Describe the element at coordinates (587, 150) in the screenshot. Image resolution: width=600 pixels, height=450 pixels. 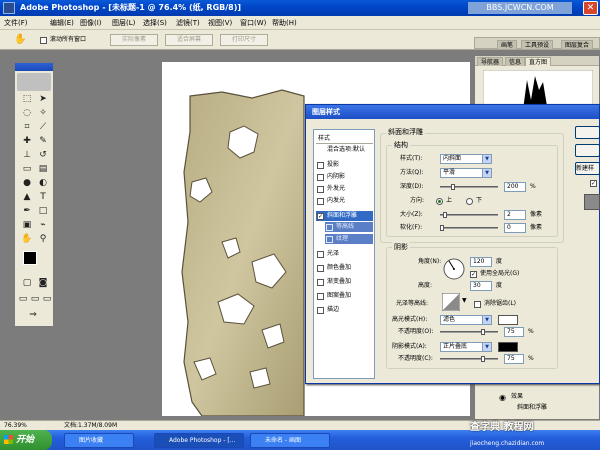
I see `cancel-button` at that location.